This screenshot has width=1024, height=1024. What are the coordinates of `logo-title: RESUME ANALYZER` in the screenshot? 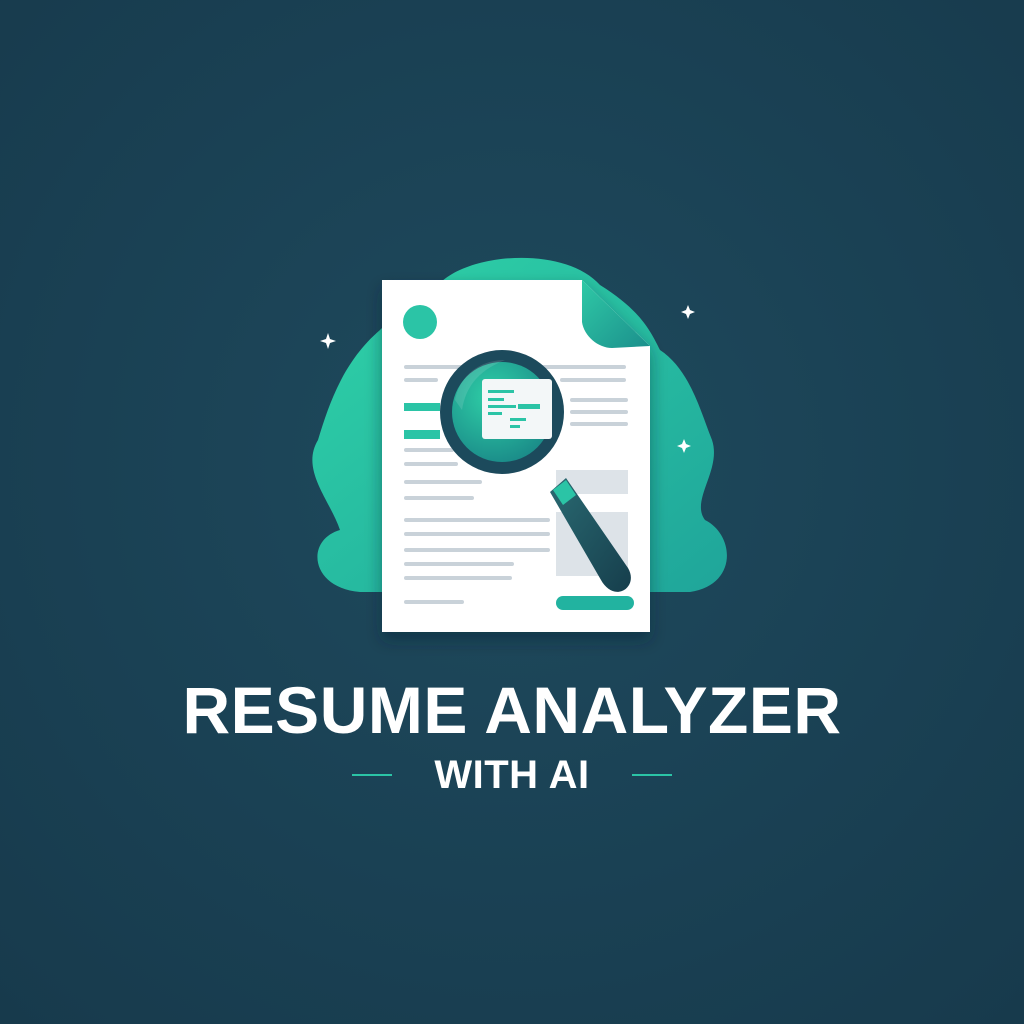 It's located at (512, 710).